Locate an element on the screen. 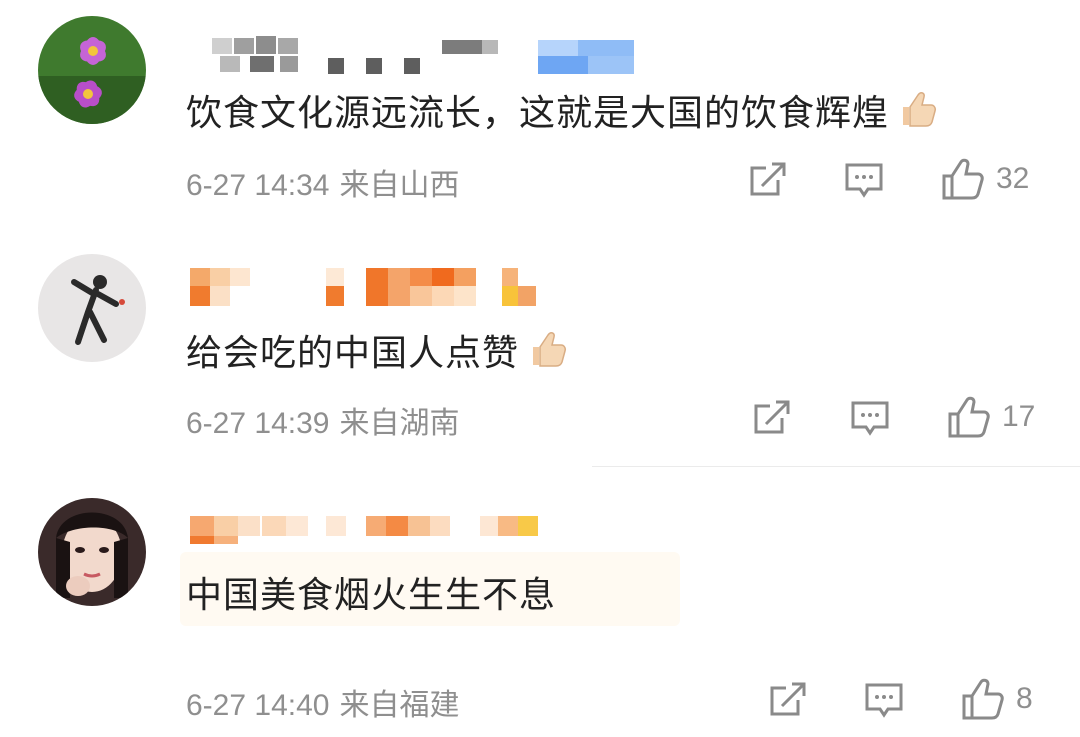 This screenshot has height=737, width=1080. like-count: 17 is located at coordinates (1019, 416).